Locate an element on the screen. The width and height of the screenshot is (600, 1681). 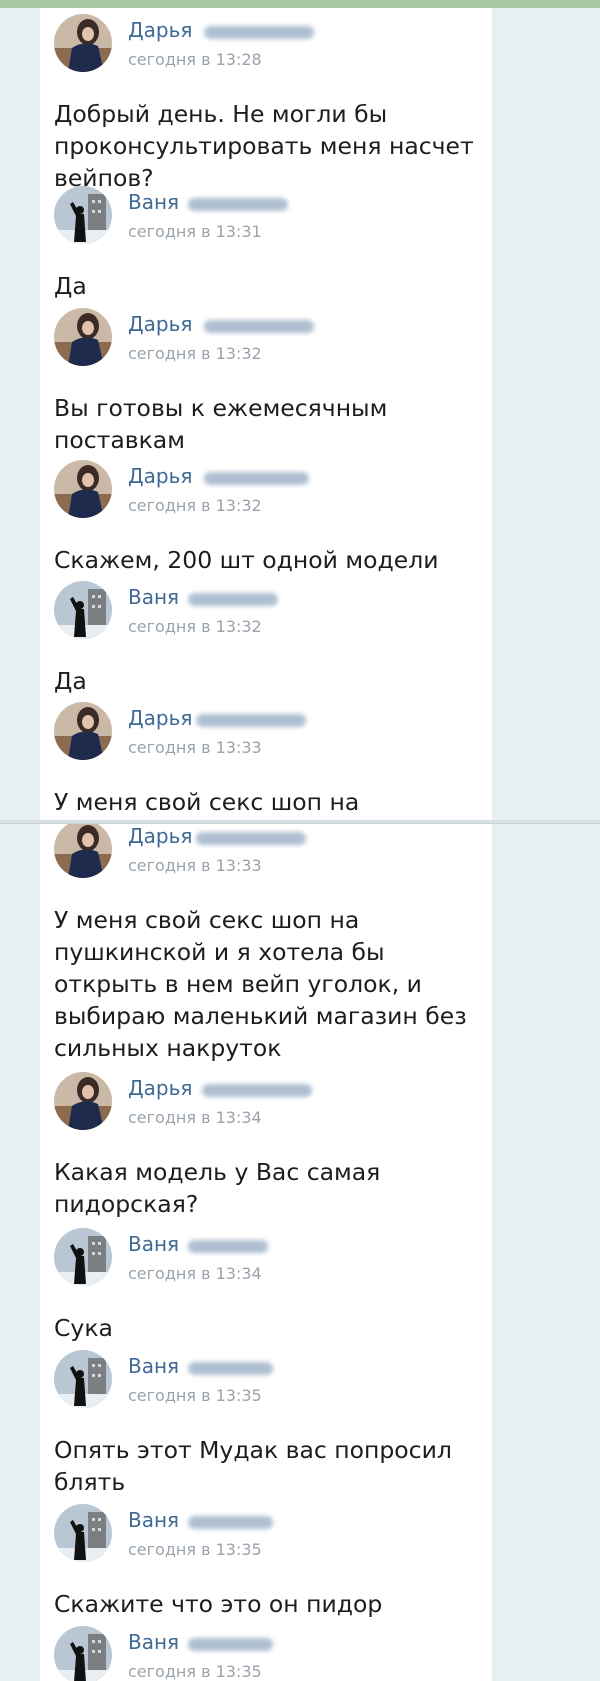
message-text: У меня свой секс шоп на is located at coordinates (207, 802).